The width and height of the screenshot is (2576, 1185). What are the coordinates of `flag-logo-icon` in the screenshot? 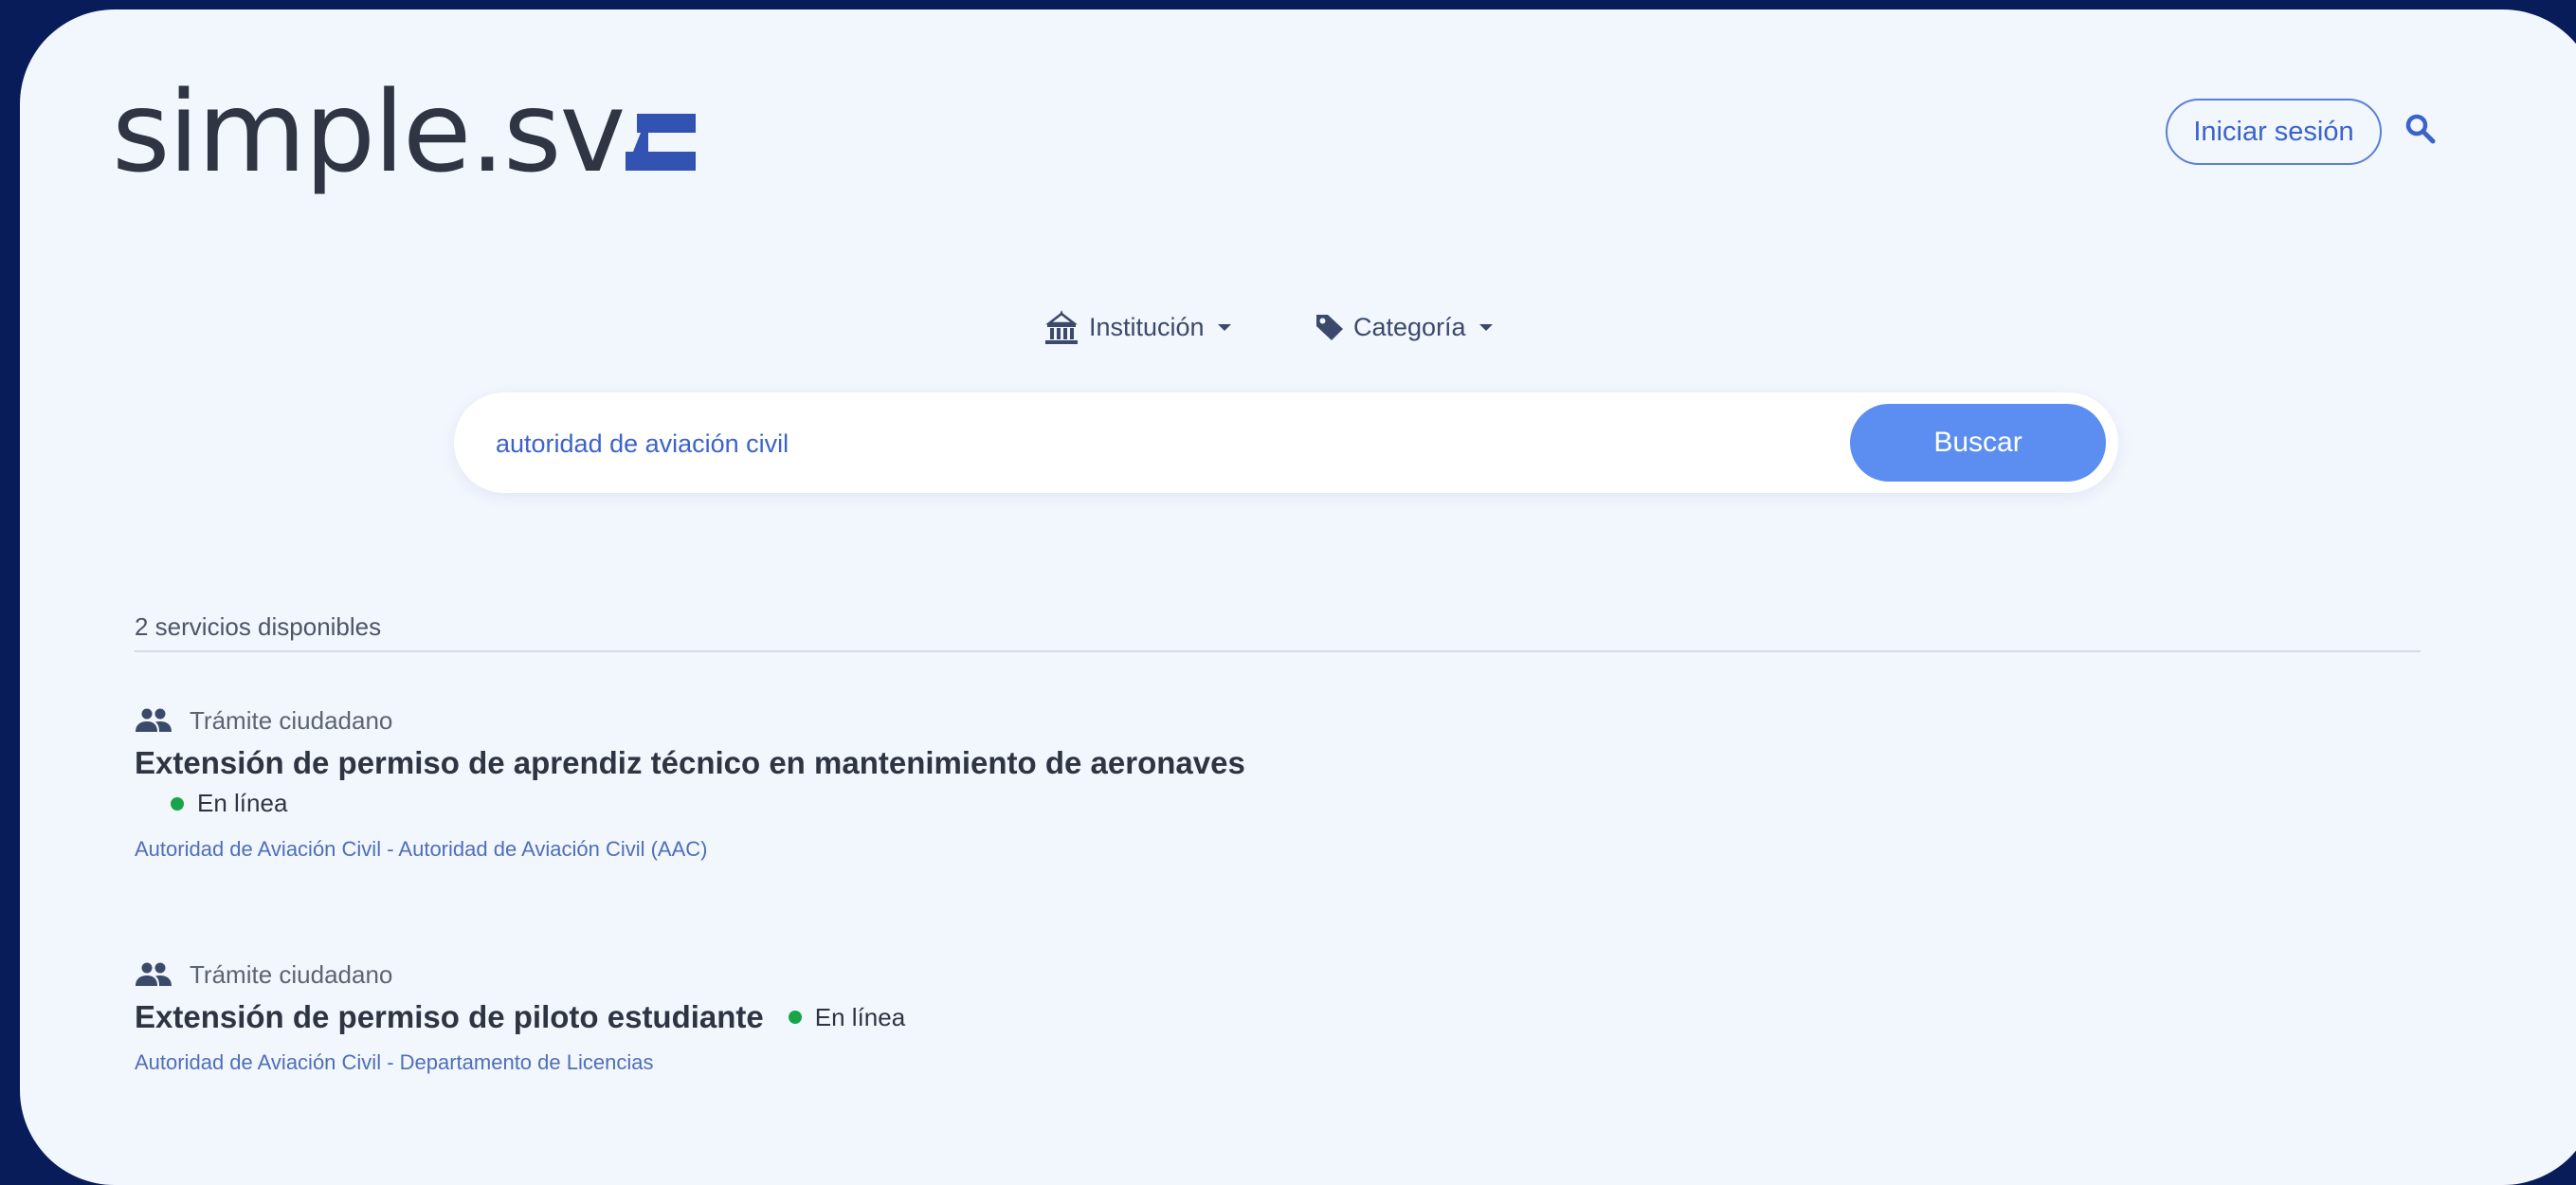 It's located at (661, 142).